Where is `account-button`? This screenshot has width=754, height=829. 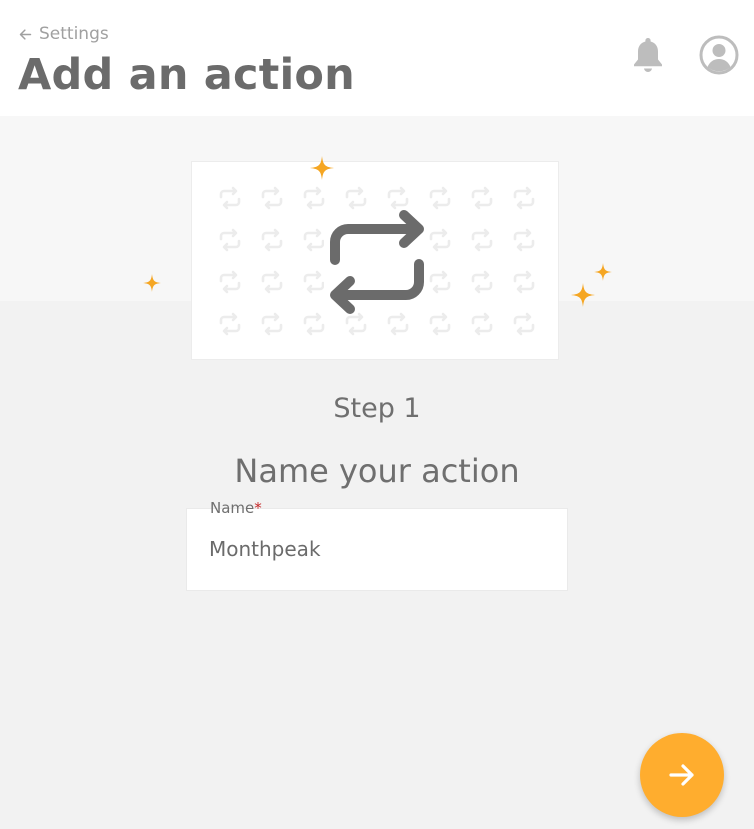
account-button is located at coordinates (719, 55).